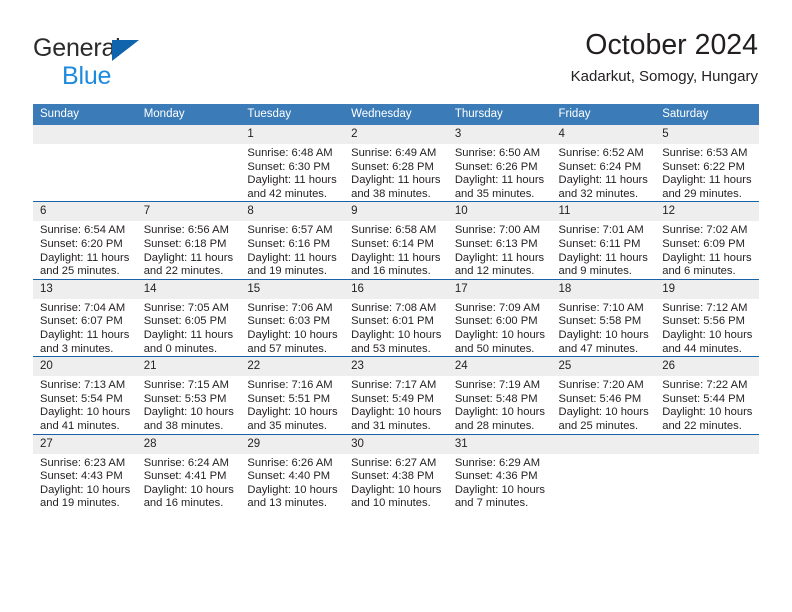 The image size is (792, 612). Describe the element at coordinates (392, 166) in the screenshot. I see `sunset-text: Sunset: 6:28 PM` at that location.